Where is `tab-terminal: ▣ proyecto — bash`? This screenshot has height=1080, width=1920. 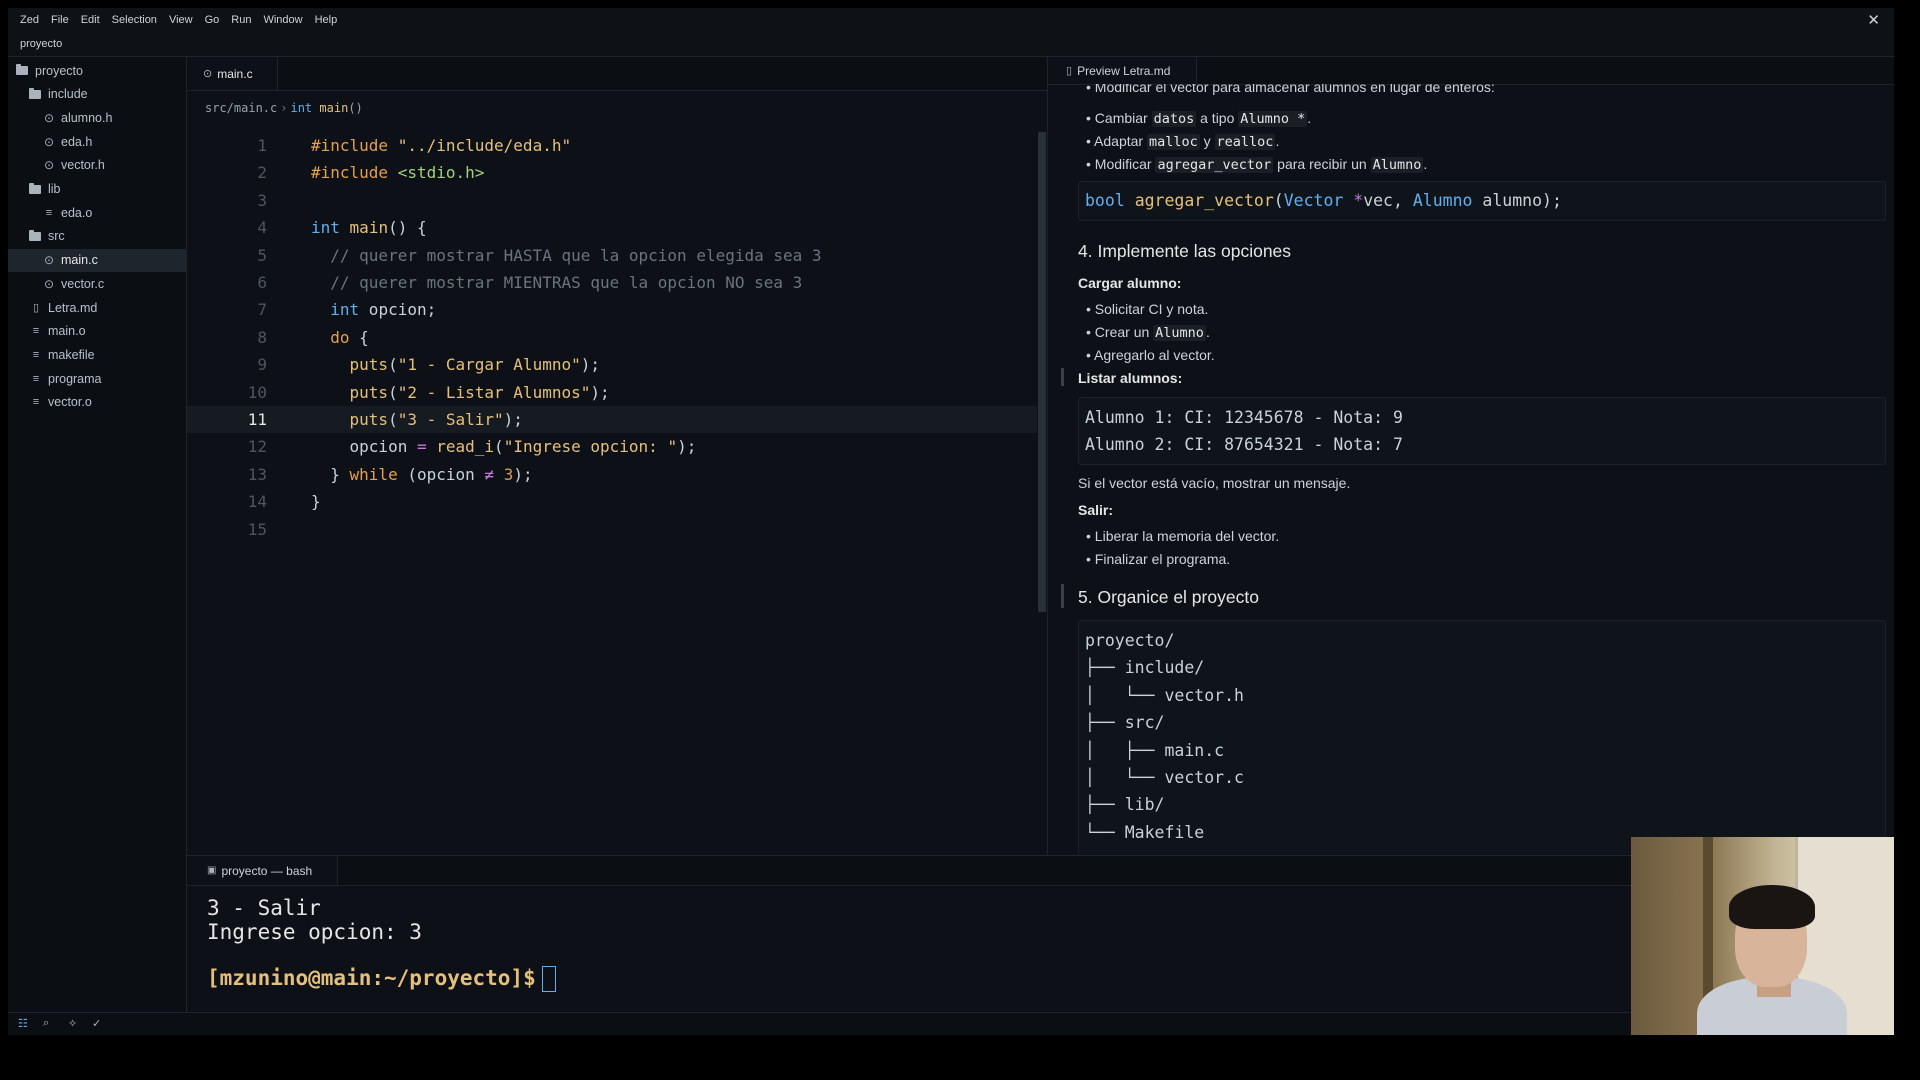 tab-terminal: ▣ proyecto — bash is located at coordinates (263, 870).